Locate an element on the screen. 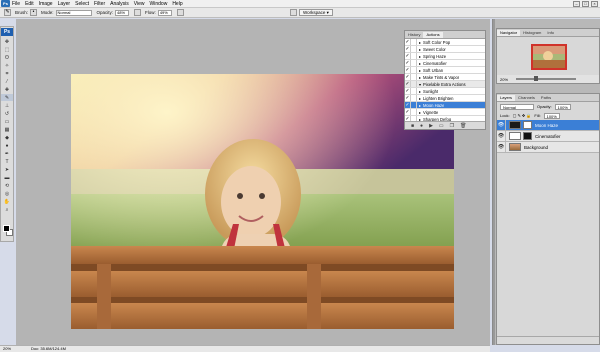 The image size is (600, 352). new-action-icon: ❐ is located at coordinates (452, 126).